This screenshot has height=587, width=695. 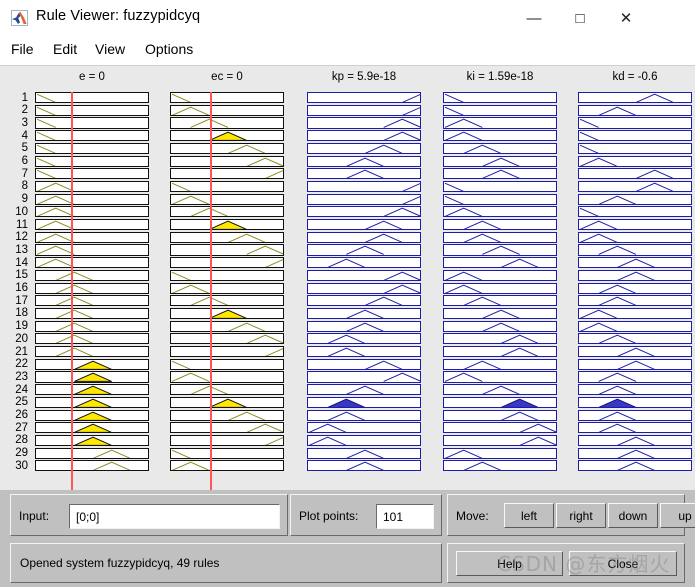 What do you see at coordinates (633, 515) in the screenshot?
I see `move-down-button: down` at bounding box center [633, 515].